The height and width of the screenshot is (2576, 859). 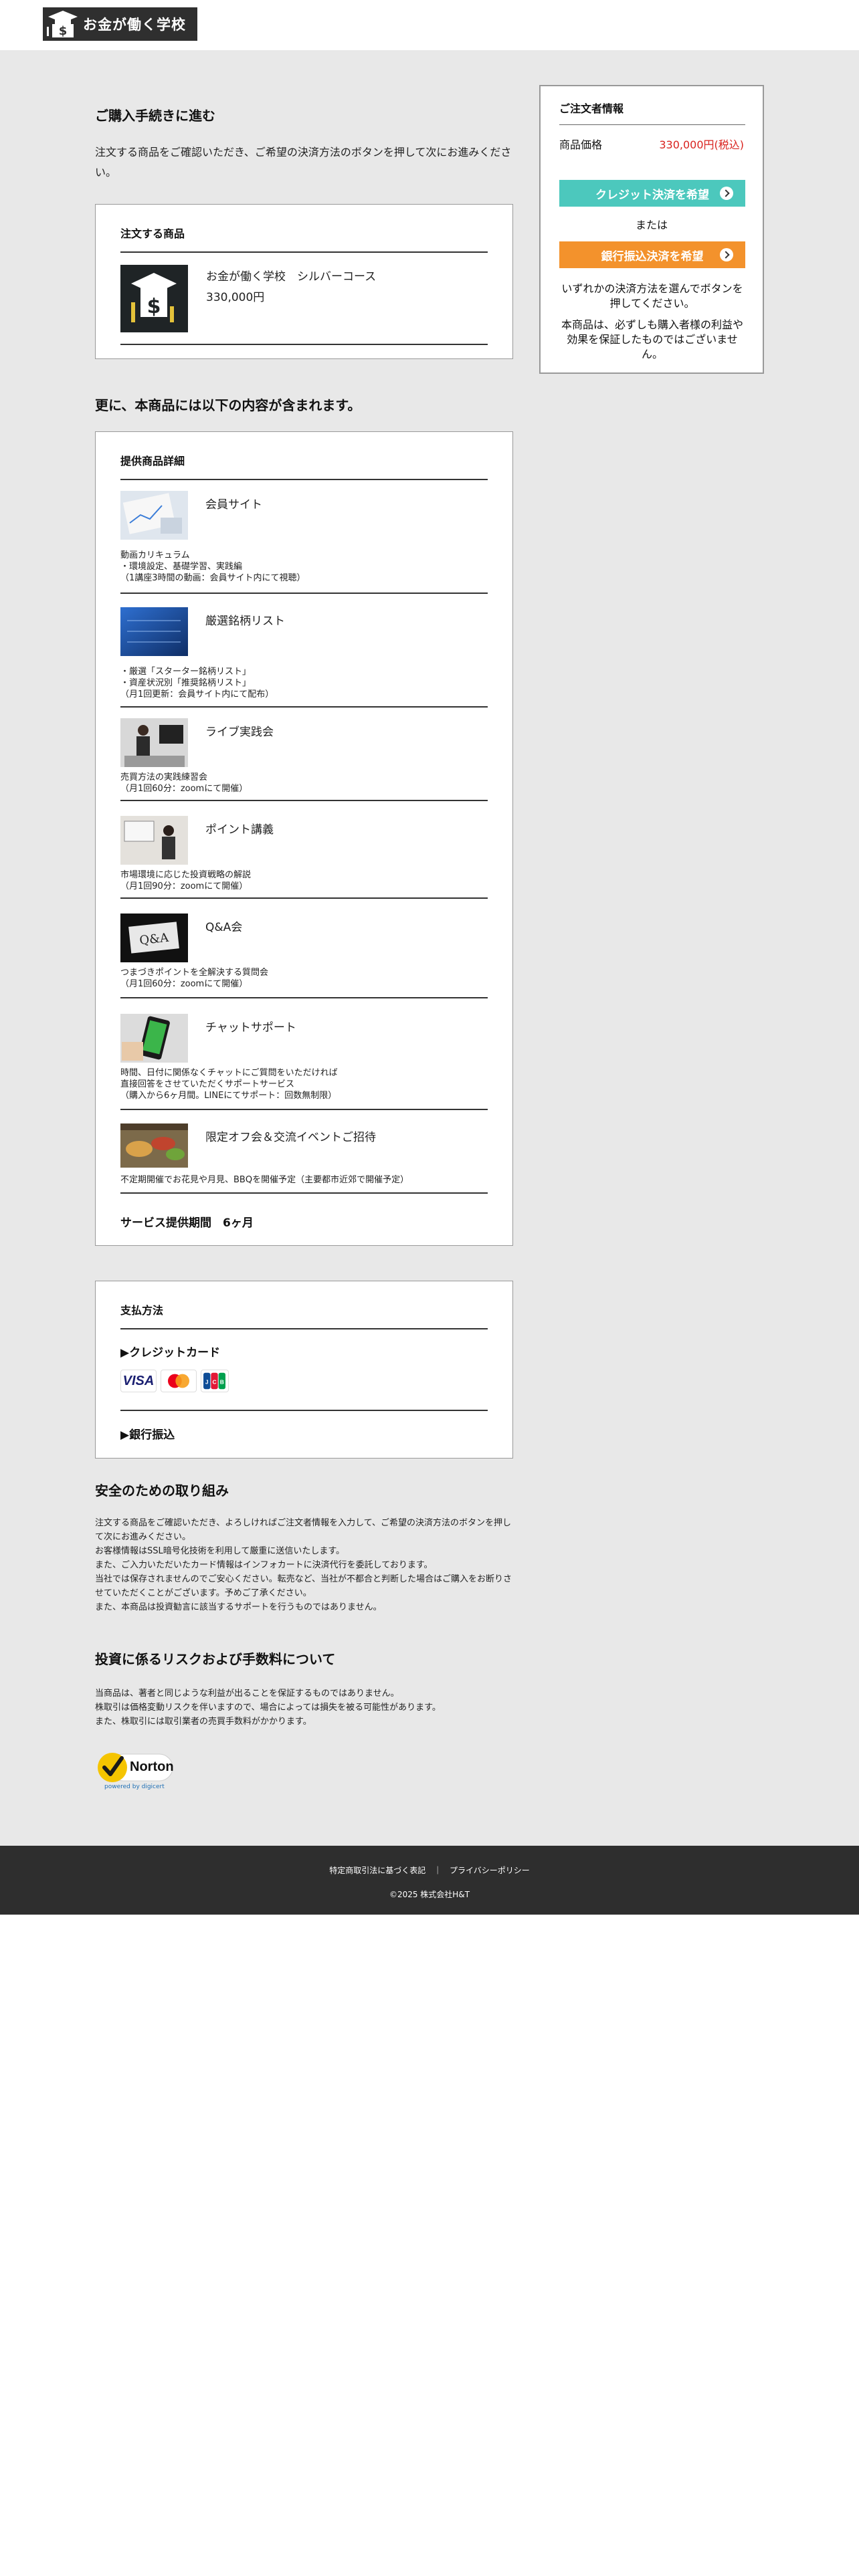 What do you see at coordinates (304, 768) in the screenshot?
I see `list-item: ライブ実践会 売買方法の実践練習会 （月1回60分：zoomにて開催）` at bounding box center [304, 768].